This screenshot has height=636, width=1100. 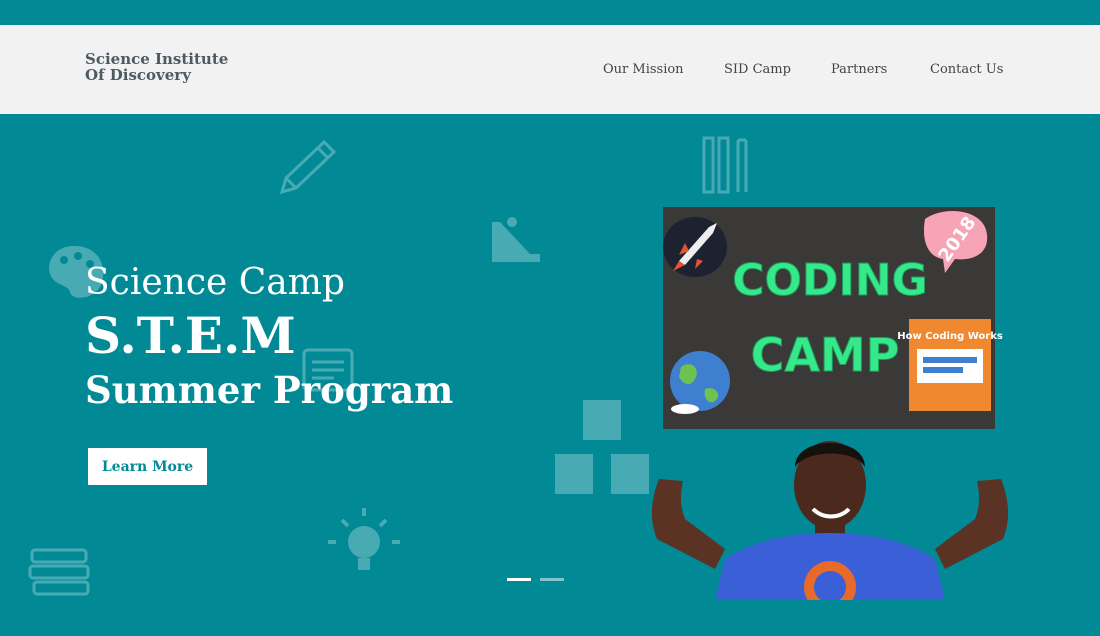 I want to click on book-cover: How Coding Works, so click(x=950, y=365).